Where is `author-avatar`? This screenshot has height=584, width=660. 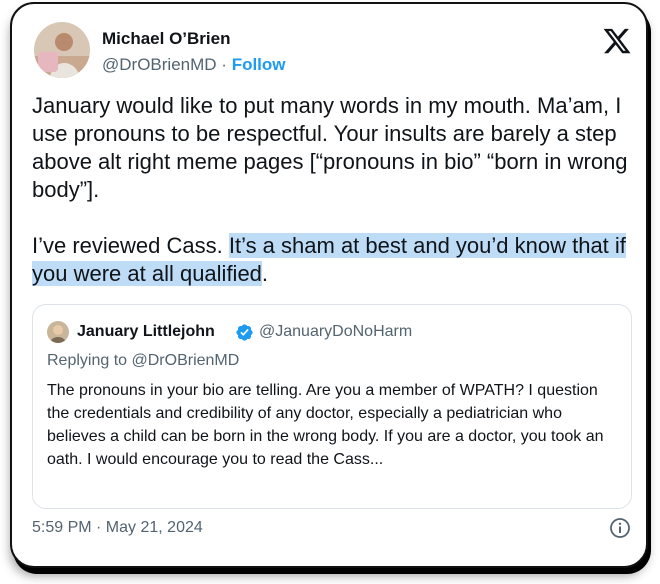 author-avatar is located at coordinates (62, 50).